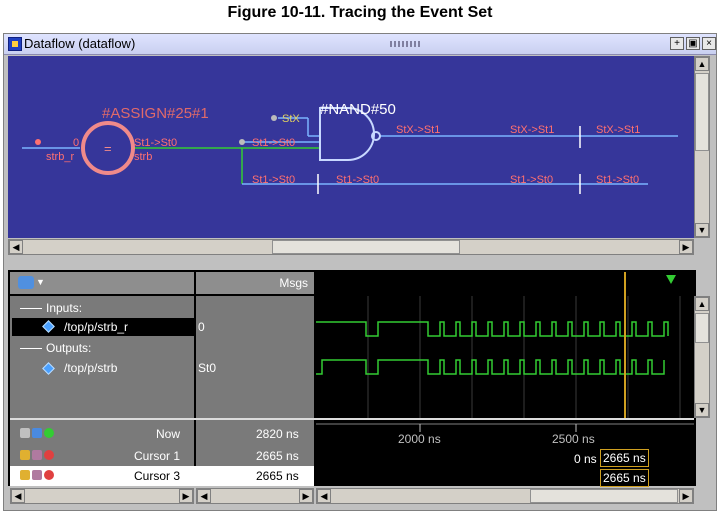 The image size is (720, 515). What do you see at coordinates (68, 348) in the screenshot?
I see `outputs-group: Outputs:` at bounding box center [68, 348].